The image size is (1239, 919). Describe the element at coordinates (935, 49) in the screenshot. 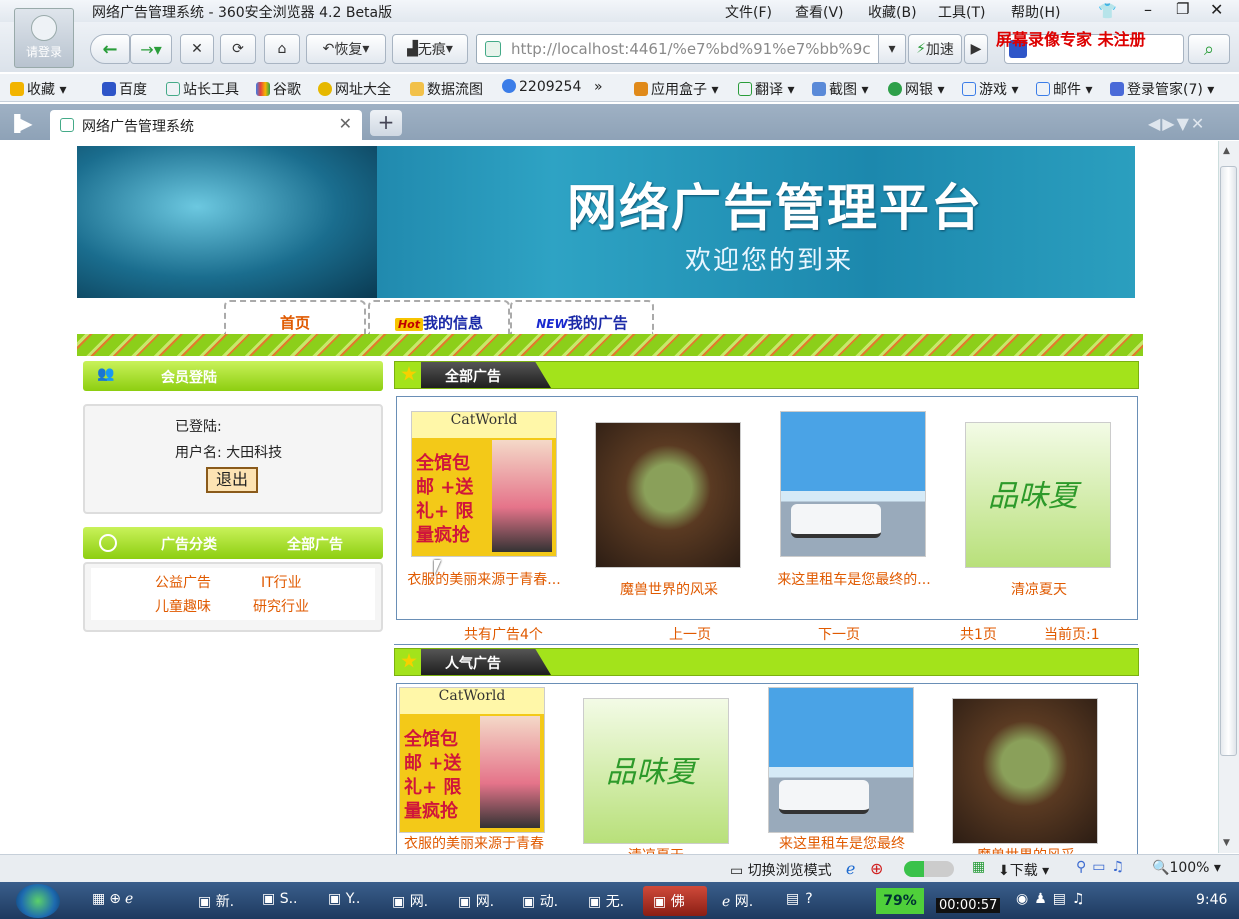

I see `speedup-button: ⚡ 加速` at that location.